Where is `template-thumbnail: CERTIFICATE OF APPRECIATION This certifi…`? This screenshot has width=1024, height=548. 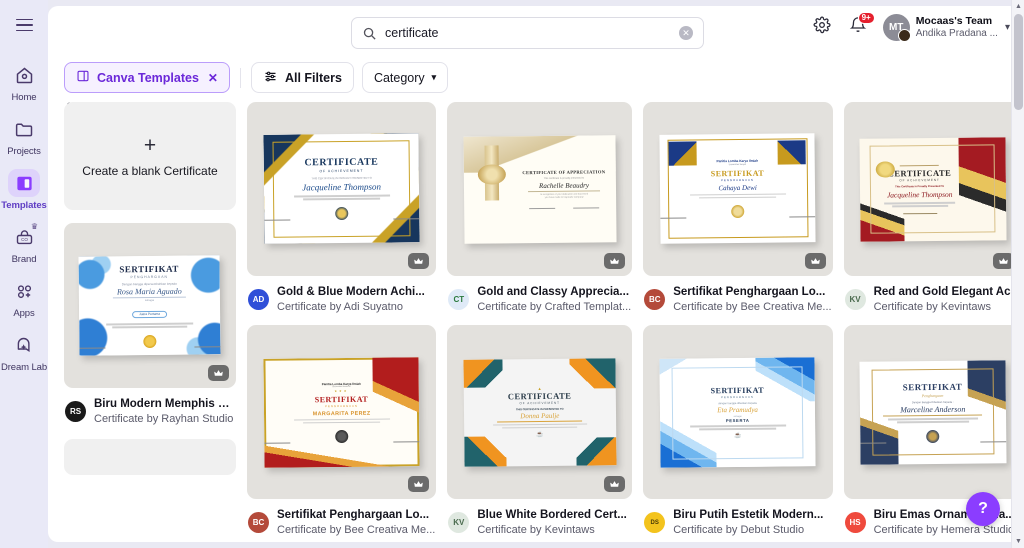
template-thumbnail: CERTIFICATE OF APPRECIATION This certifi… is located at coordinates (540, 189).